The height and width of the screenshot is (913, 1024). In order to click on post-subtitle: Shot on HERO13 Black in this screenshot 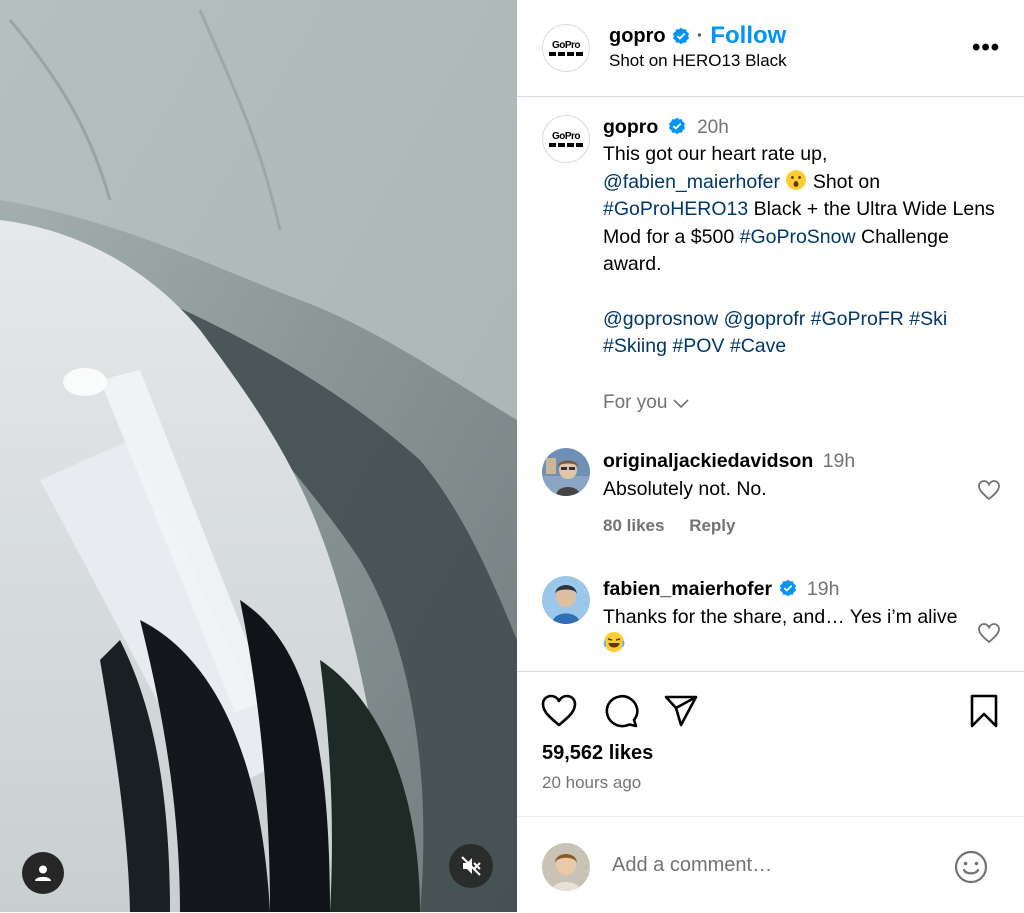, I will do `click(698, 60)`.